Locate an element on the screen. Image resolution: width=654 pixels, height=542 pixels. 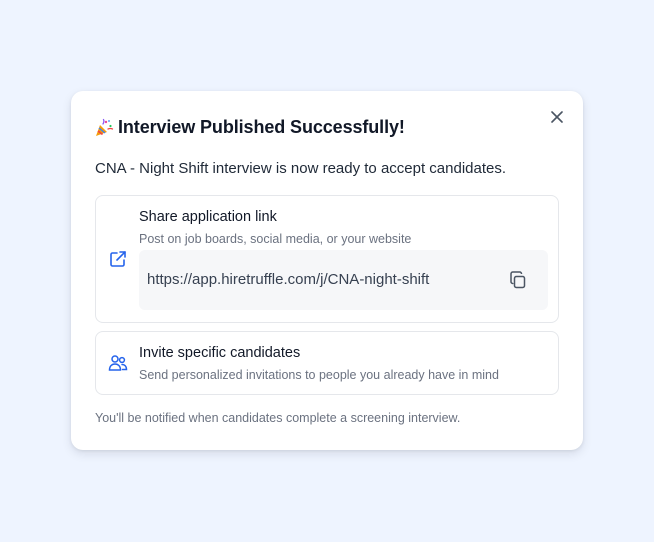
dialog-header: Interview Published Successfully! is located at coordinates (249, 127).